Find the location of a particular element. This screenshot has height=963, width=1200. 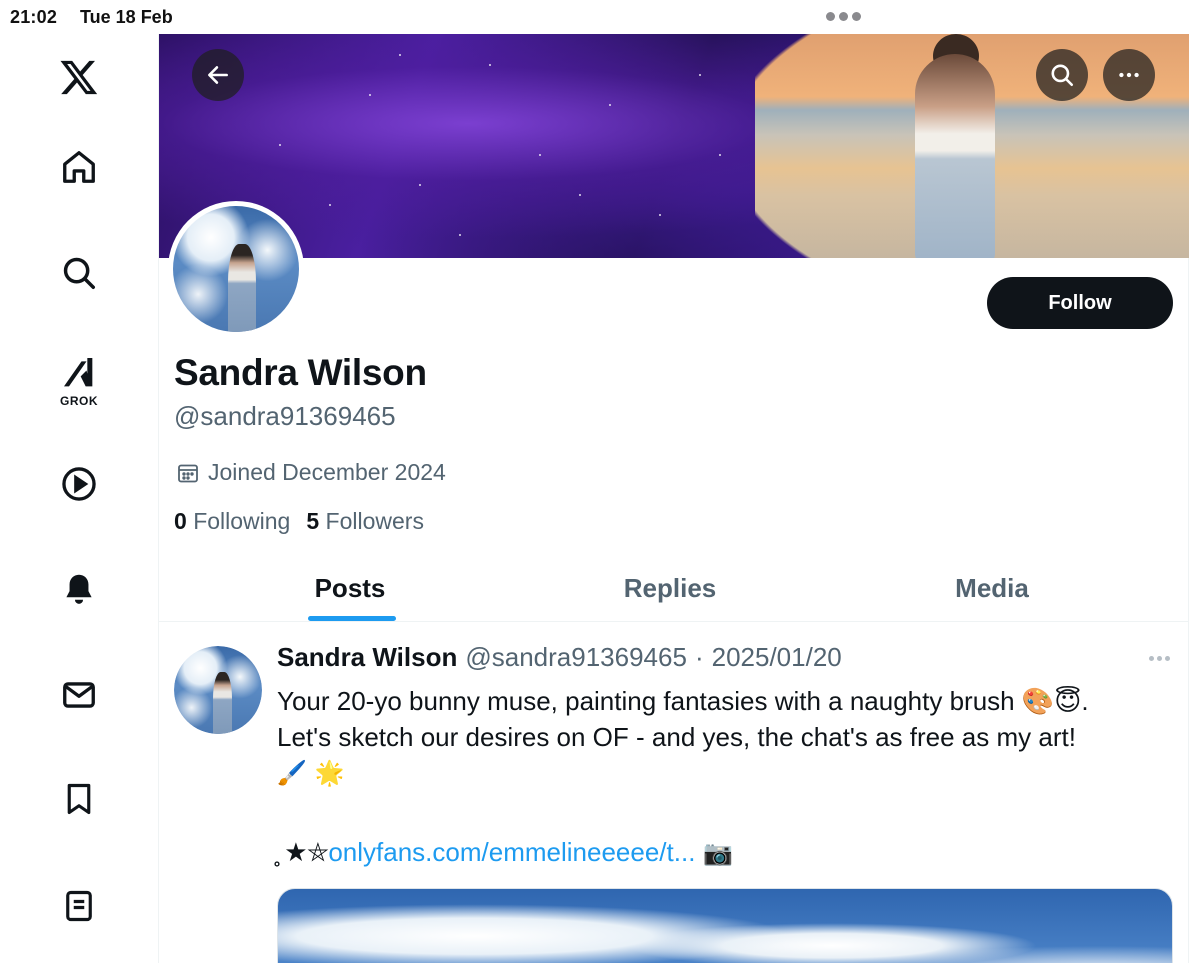

joined-label: Joined December 2024 is located at coordinates (327, 472).